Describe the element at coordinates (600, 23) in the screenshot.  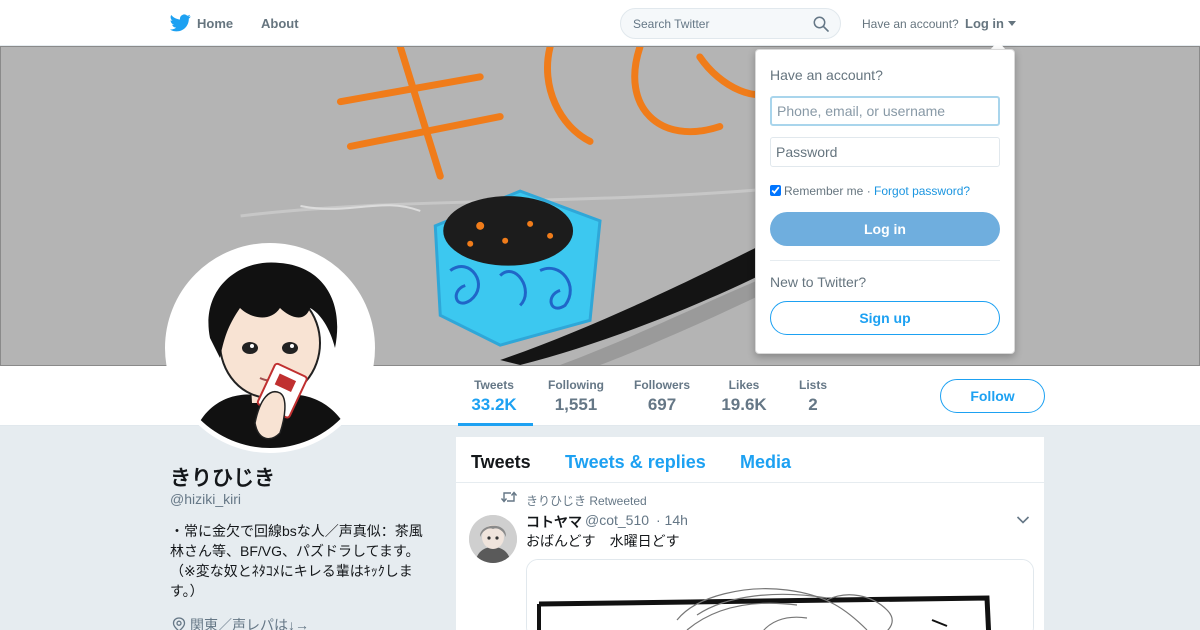
I see `top-nav: Home About Have an account? Log in` at that location.